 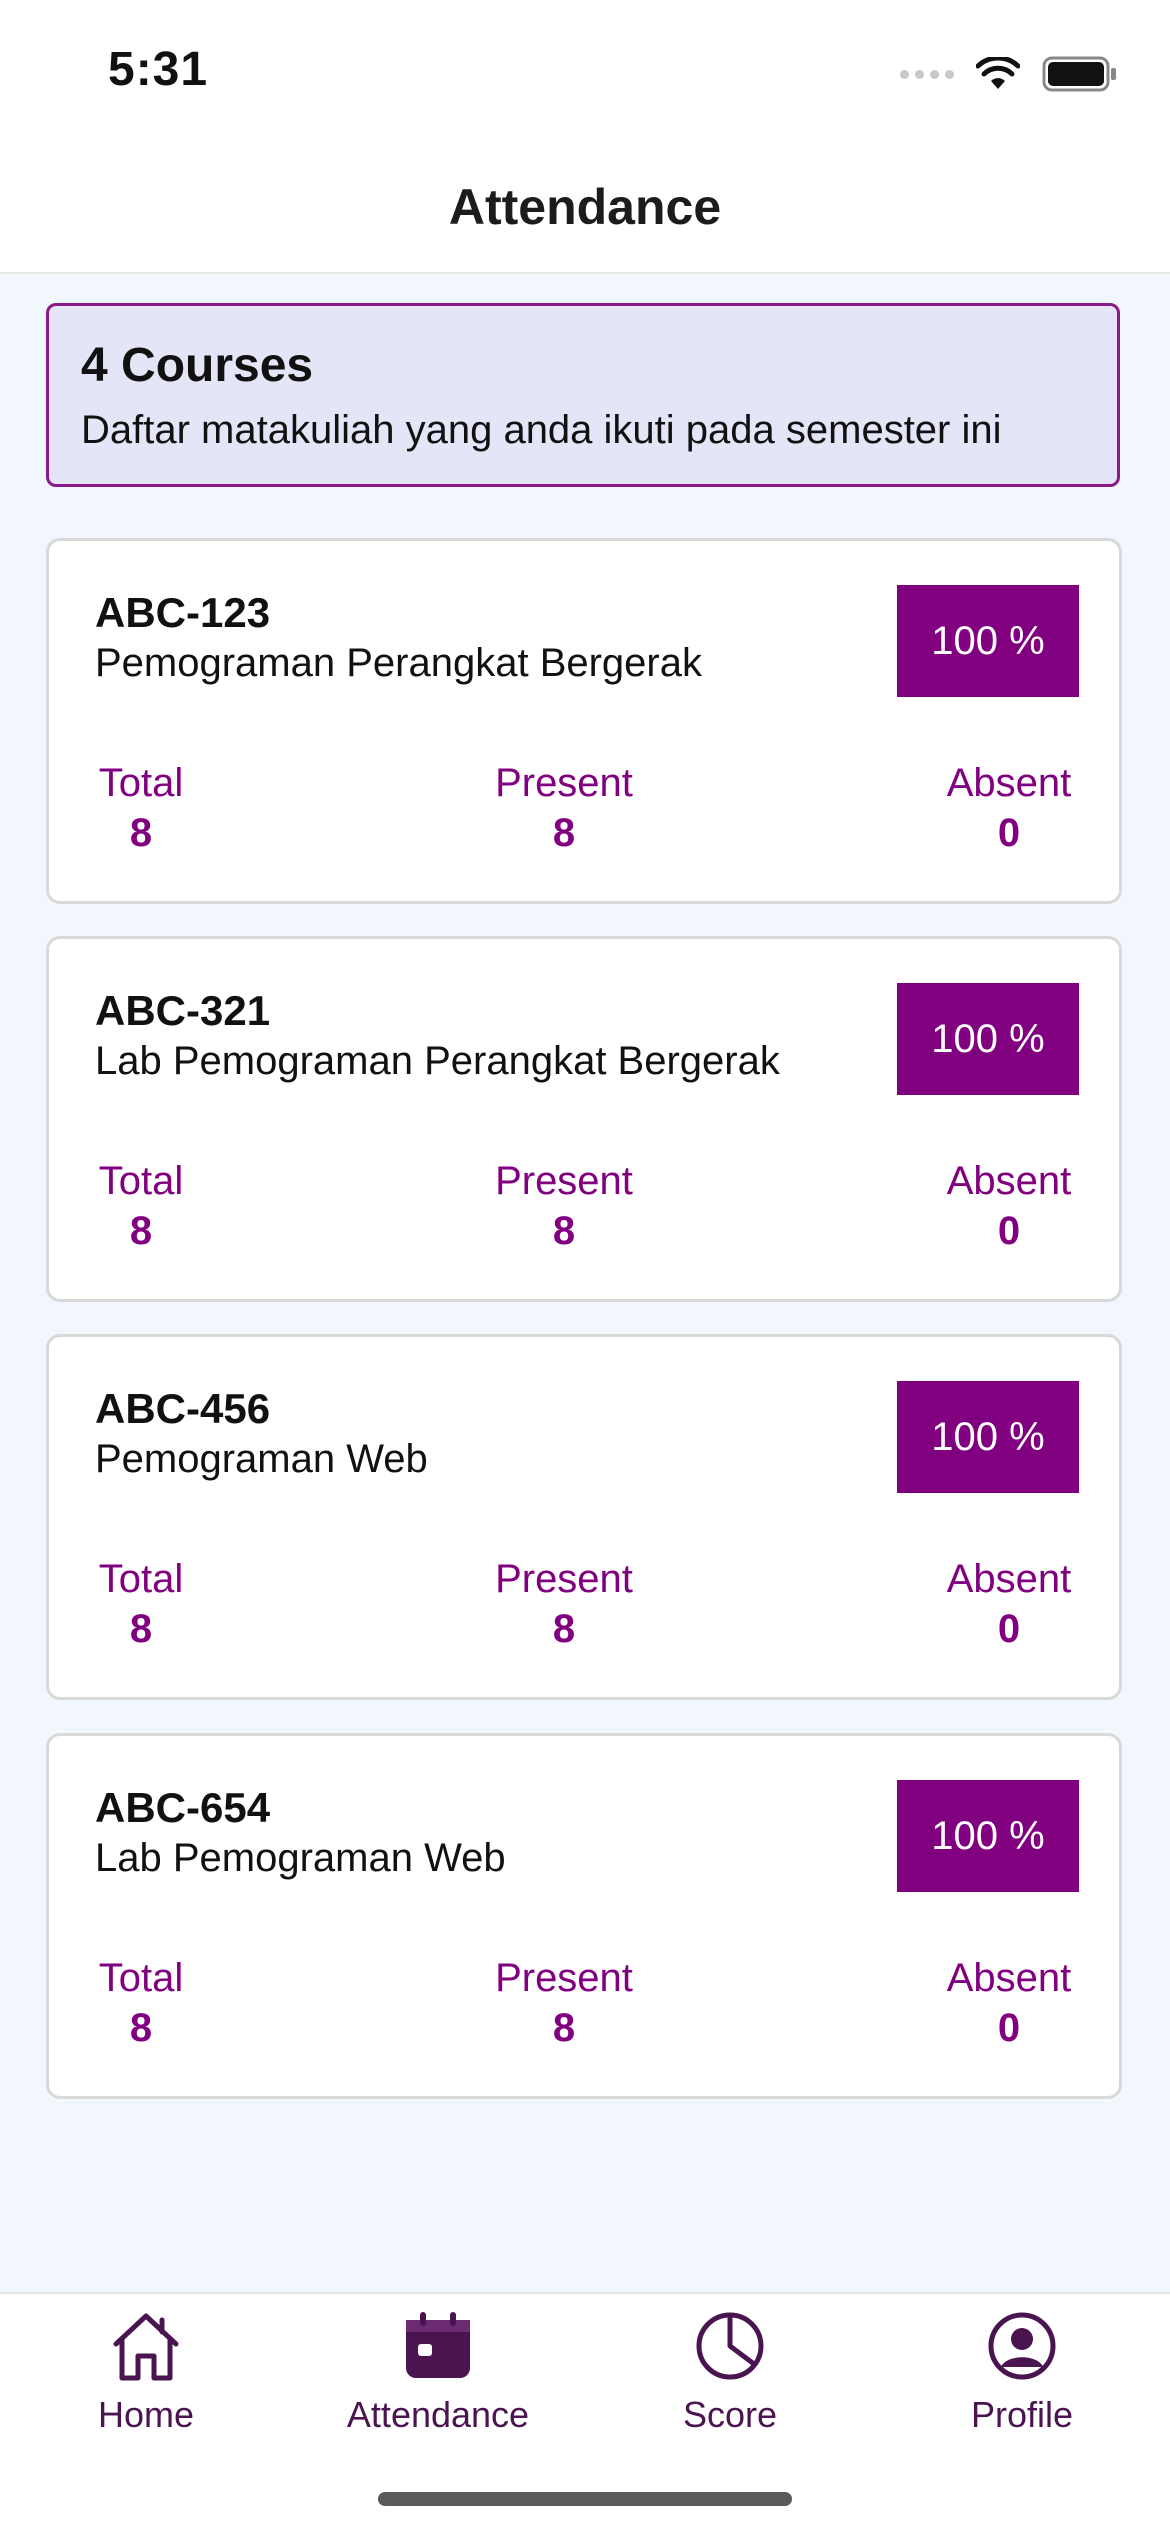 What do you see at coordinates (1079, 74) in the screenshot?
I see `battery-icon` at bounding box center [1079, 74].